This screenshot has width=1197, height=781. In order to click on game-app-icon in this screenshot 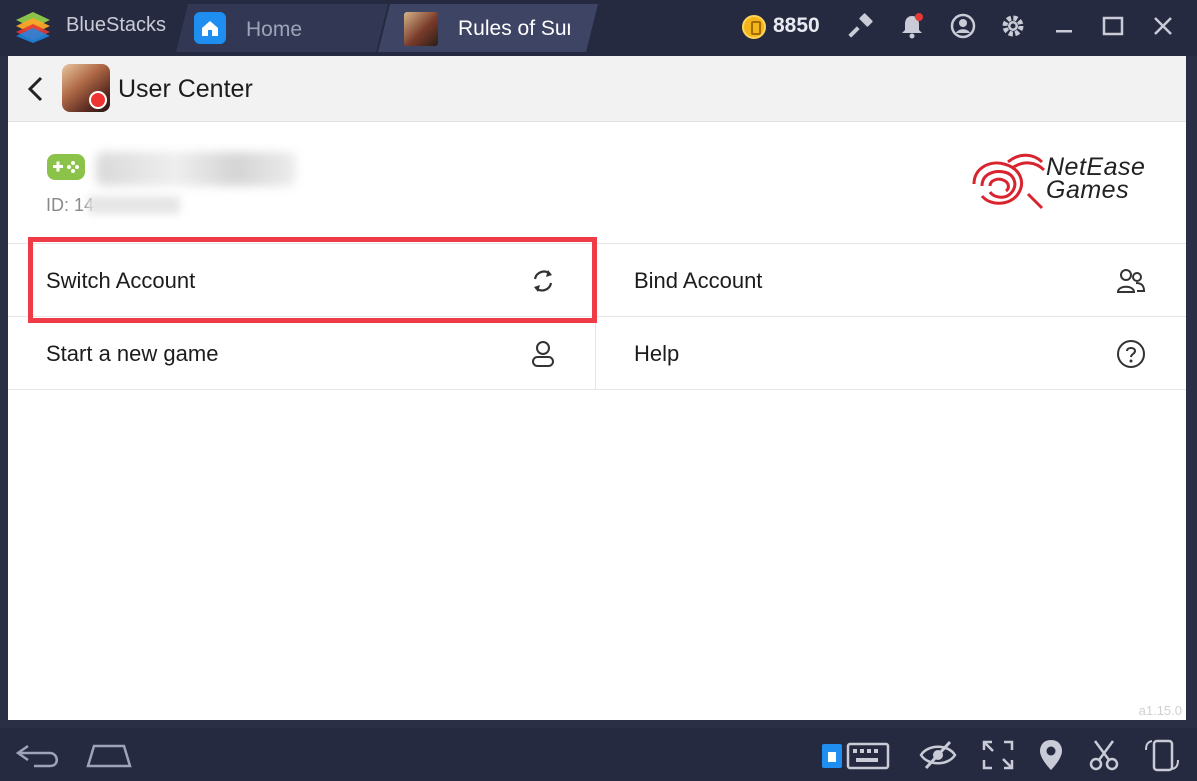, I will do `click(86, 88)`.